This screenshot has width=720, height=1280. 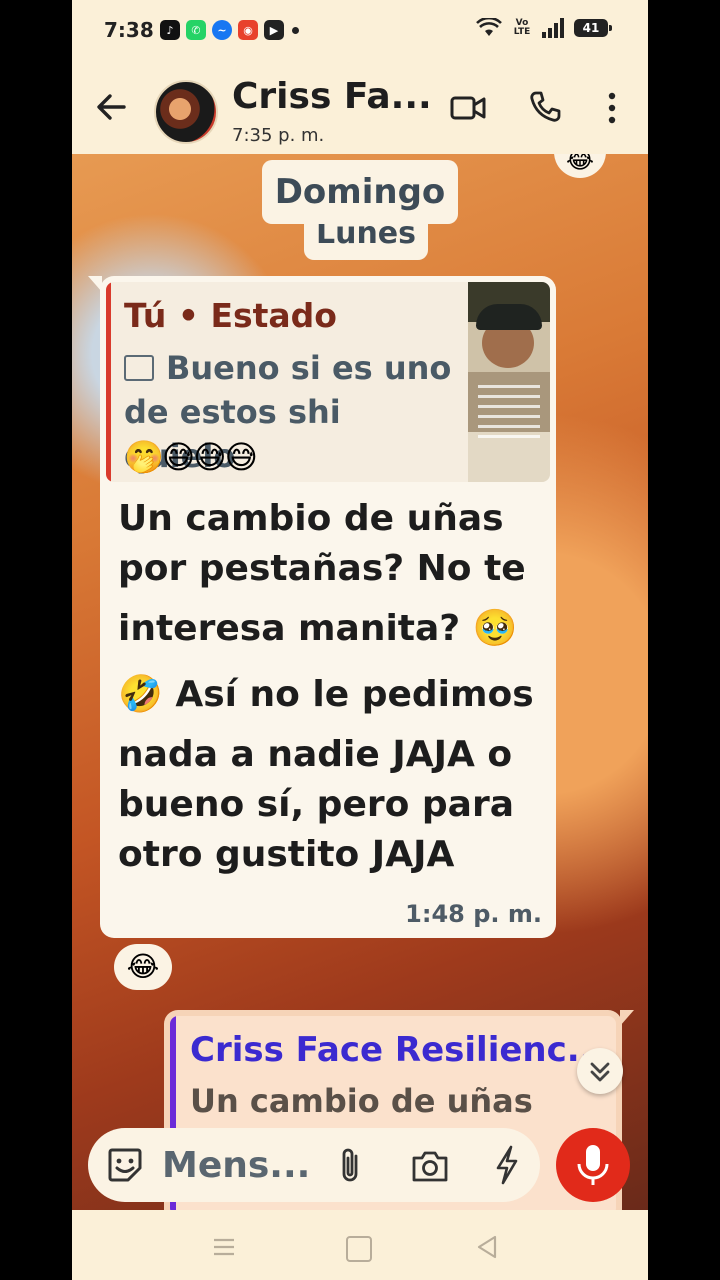 I want to click on status-thumbnail, so click(x=509, y=382).